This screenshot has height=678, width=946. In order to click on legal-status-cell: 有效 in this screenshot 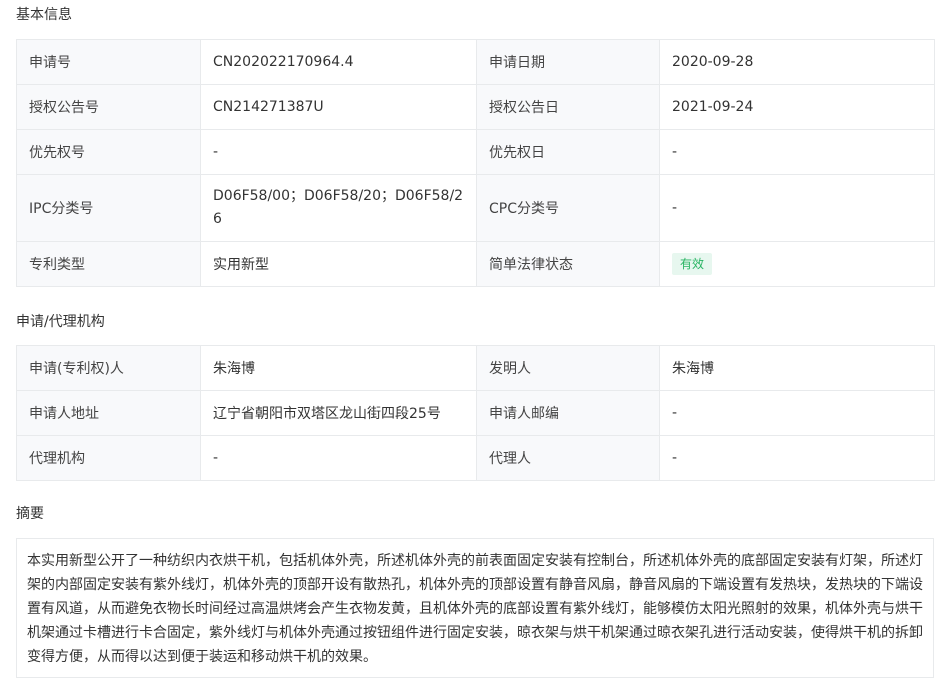, I will do `click(797, 264)`.